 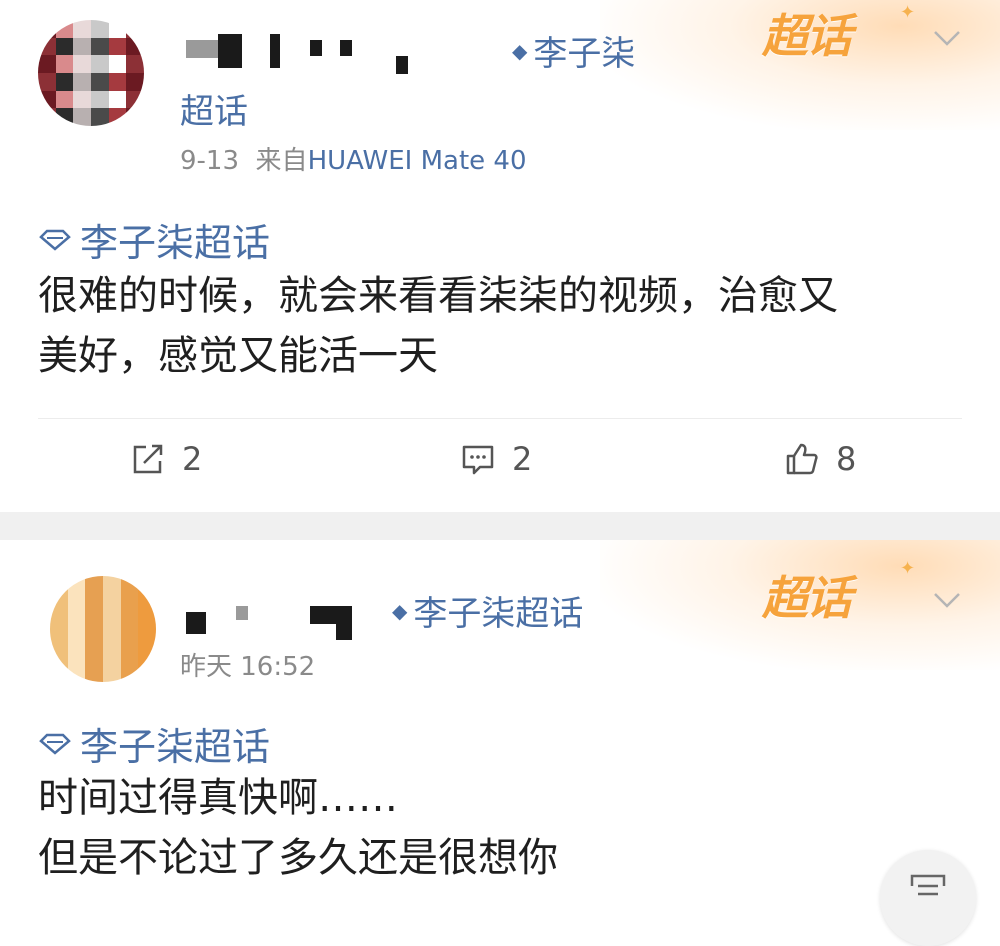 What do you see at coordinates (417, 161) in the screenshot?
I see `device-name: HUAWEI Mate 40` at bounding box center [417, 161].